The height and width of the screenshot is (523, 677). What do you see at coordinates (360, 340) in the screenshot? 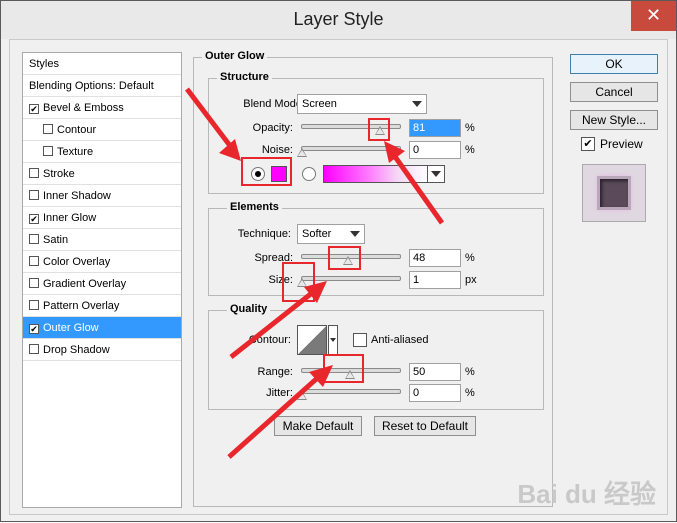
I see `anti-aliased-checkbox` at bounding box center [360, 340].